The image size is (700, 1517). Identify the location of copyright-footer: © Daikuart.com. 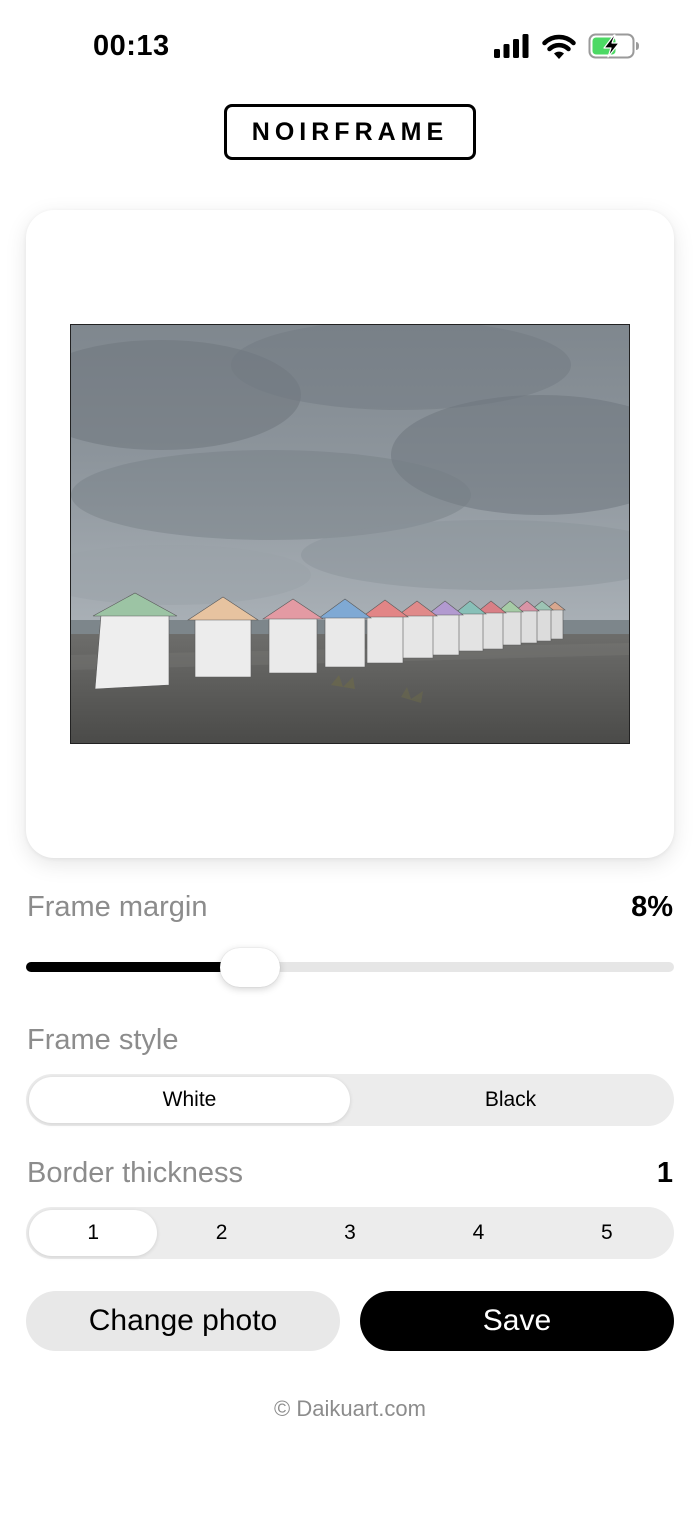
(350, 1408).